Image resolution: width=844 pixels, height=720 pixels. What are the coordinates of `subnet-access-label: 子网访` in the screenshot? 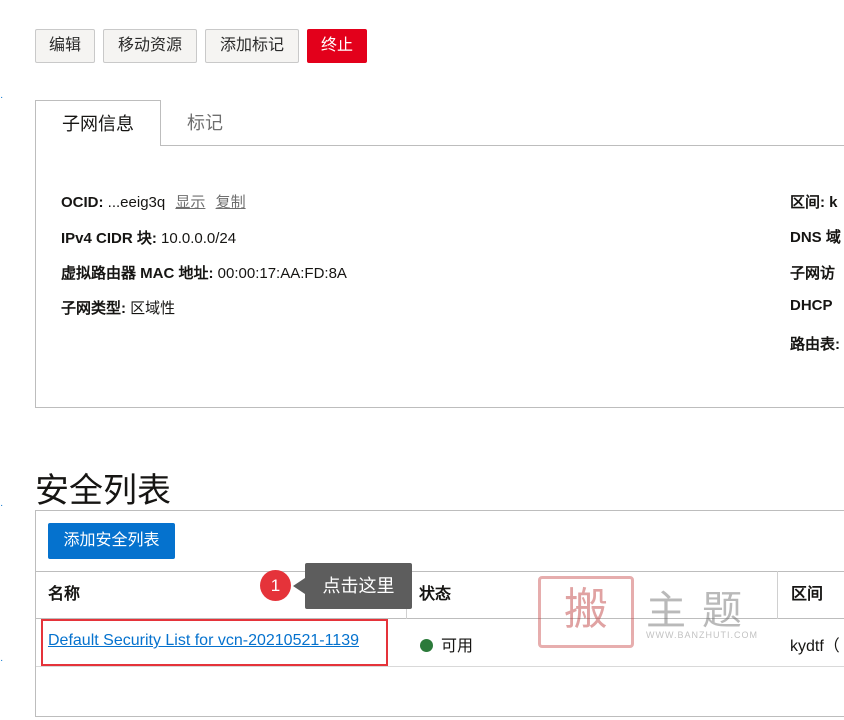 It's located at (813, 273).